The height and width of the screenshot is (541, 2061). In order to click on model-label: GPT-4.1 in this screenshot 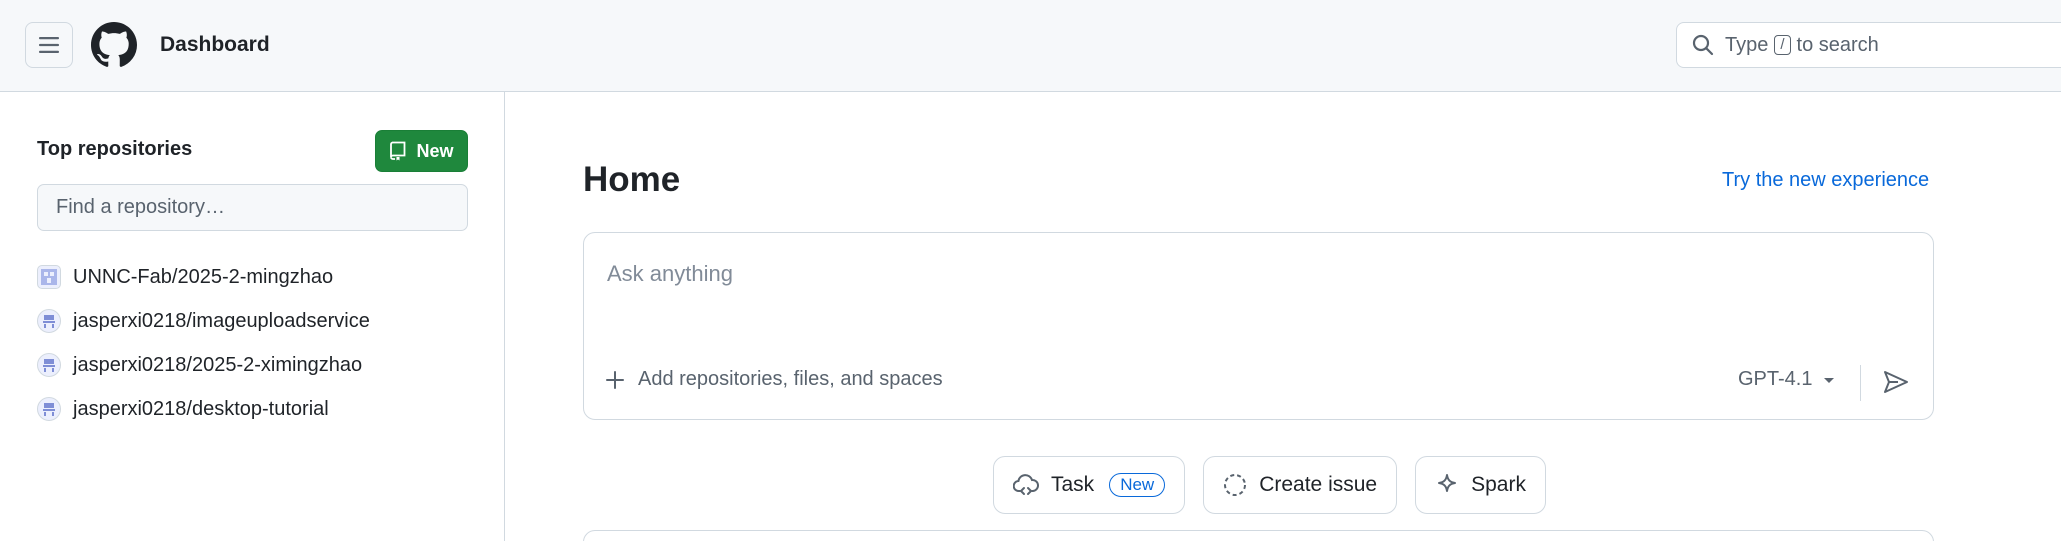, I will do `click(1775, 379)`.